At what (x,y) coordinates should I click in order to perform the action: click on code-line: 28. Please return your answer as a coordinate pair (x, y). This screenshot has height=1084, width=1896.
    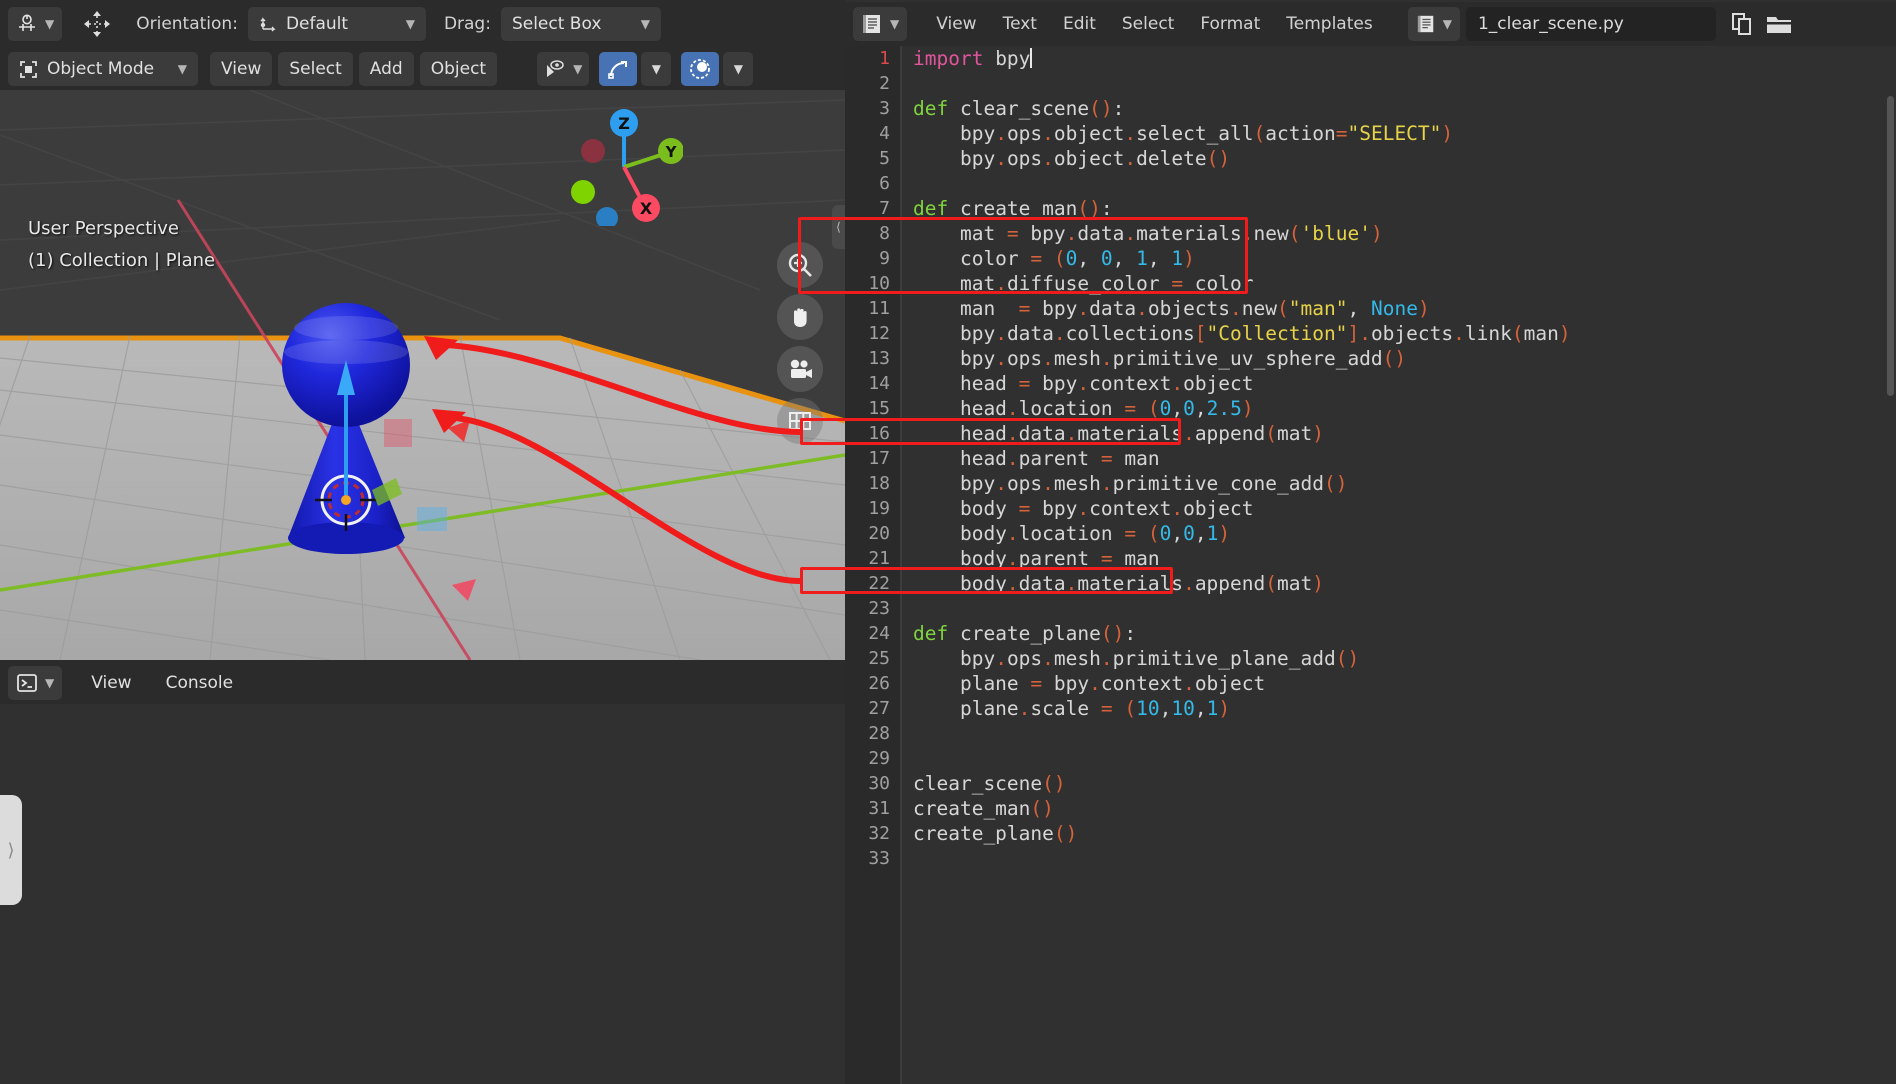
    Looking at the image, I should click on (1370, 733).